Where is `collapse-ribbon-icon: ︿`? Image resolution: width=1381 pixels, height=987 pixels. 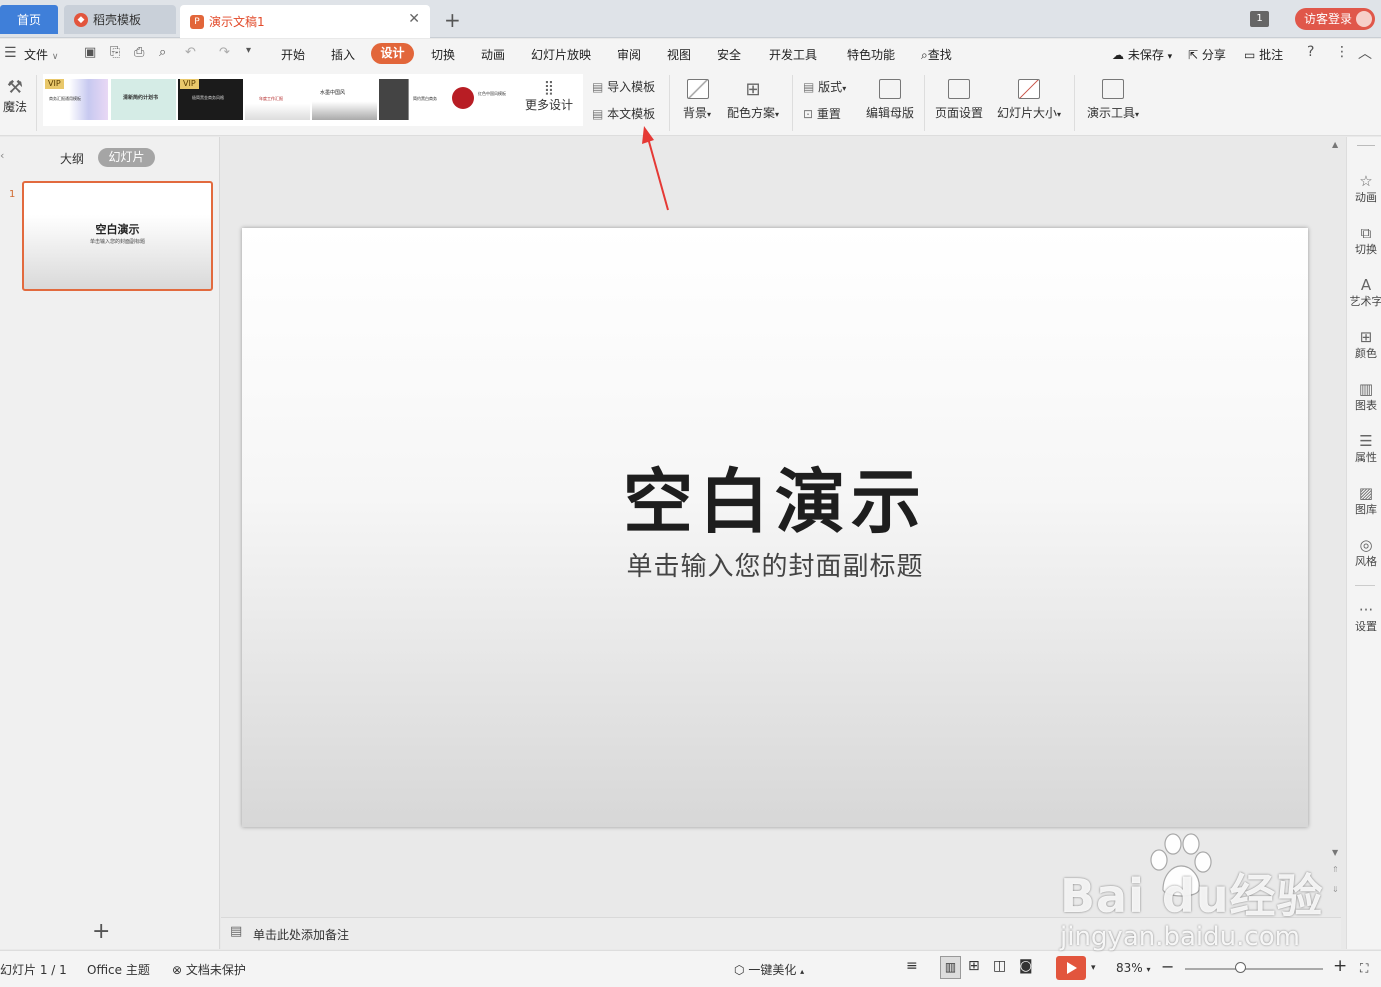 collapse-ribbon-icon: ︿ is located at coordinates (1365, 53).